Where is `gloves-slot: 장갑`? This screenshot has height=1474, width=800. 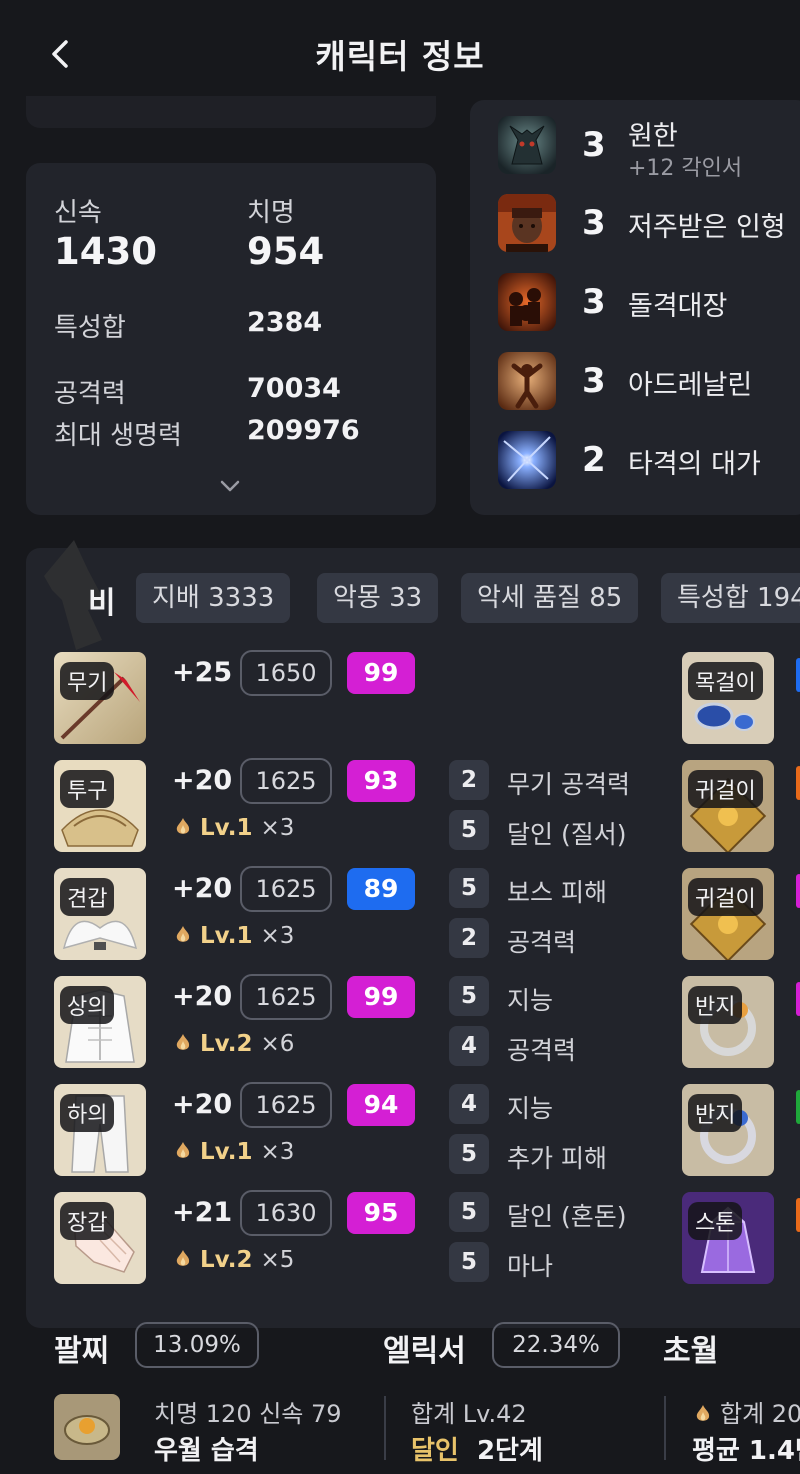
gloves-slot: 장갑 is located at coordinates (100, 1238).